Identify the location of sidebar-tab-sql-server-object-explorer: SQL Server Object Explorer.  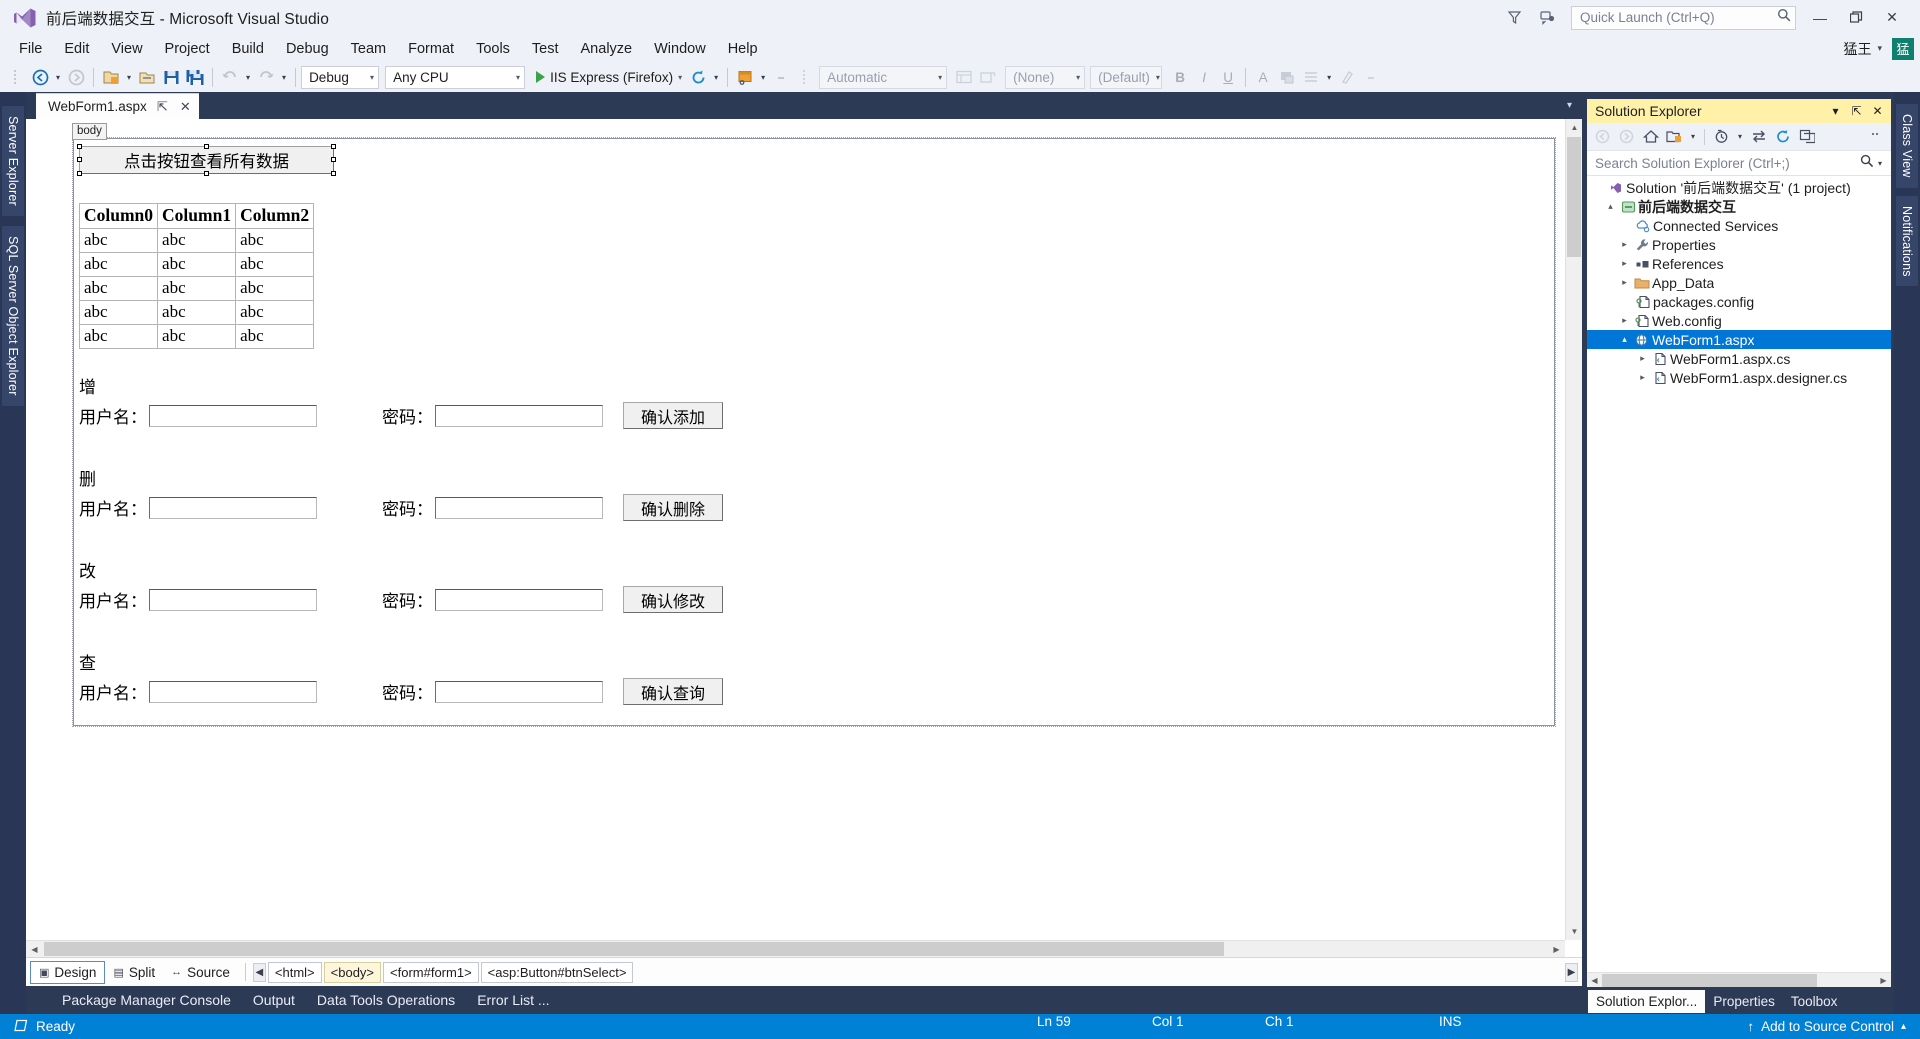
(13, 315).